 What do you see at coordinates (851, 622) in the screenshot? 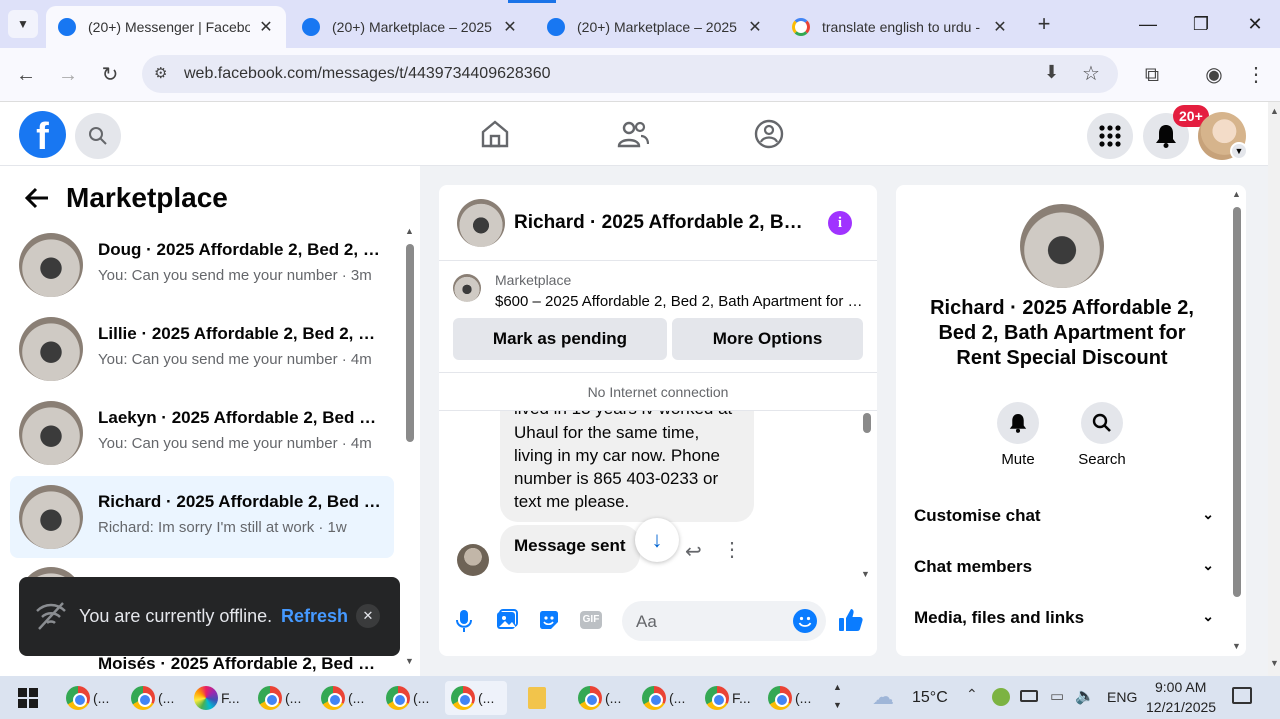
I see `like-thumb-icon` at bounding box center [851, 622].